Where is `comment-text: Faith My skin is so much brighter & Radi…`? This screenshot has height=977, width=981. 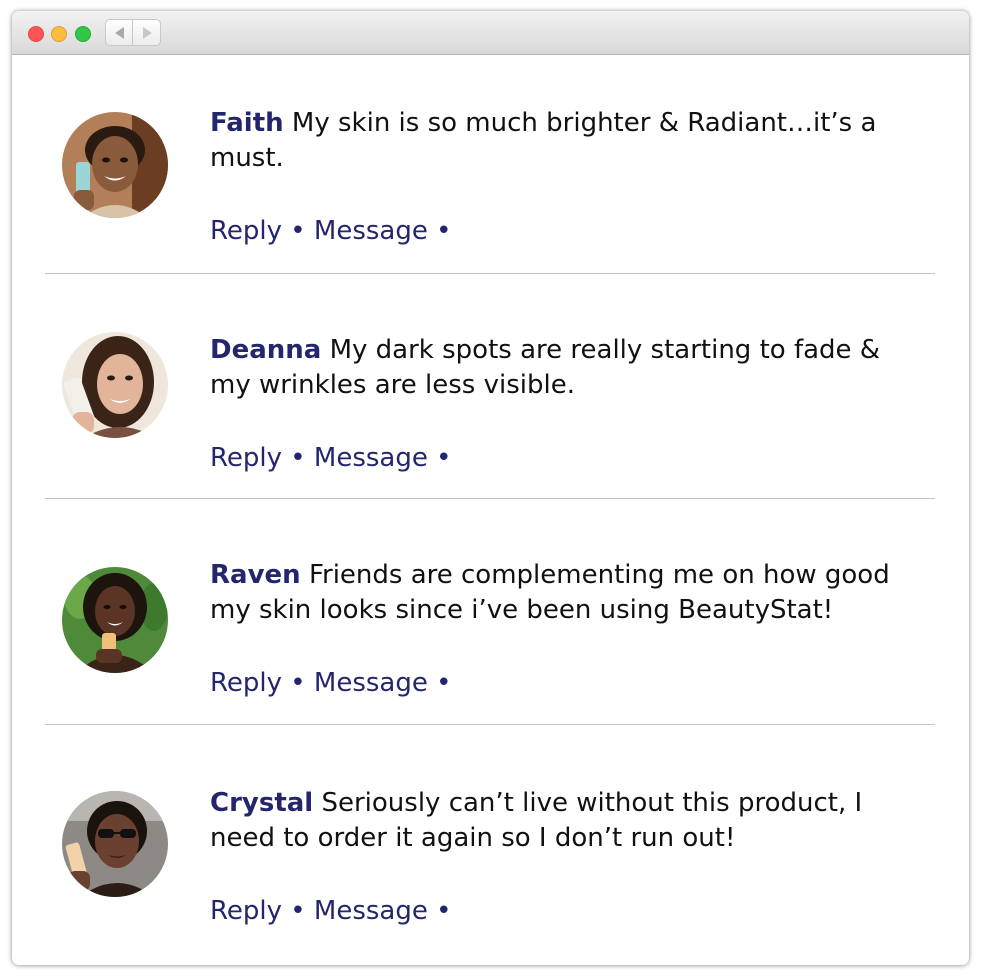 comment-text: Faith My skin is so much brighter & Radi… is located at coordinates (560, 141).